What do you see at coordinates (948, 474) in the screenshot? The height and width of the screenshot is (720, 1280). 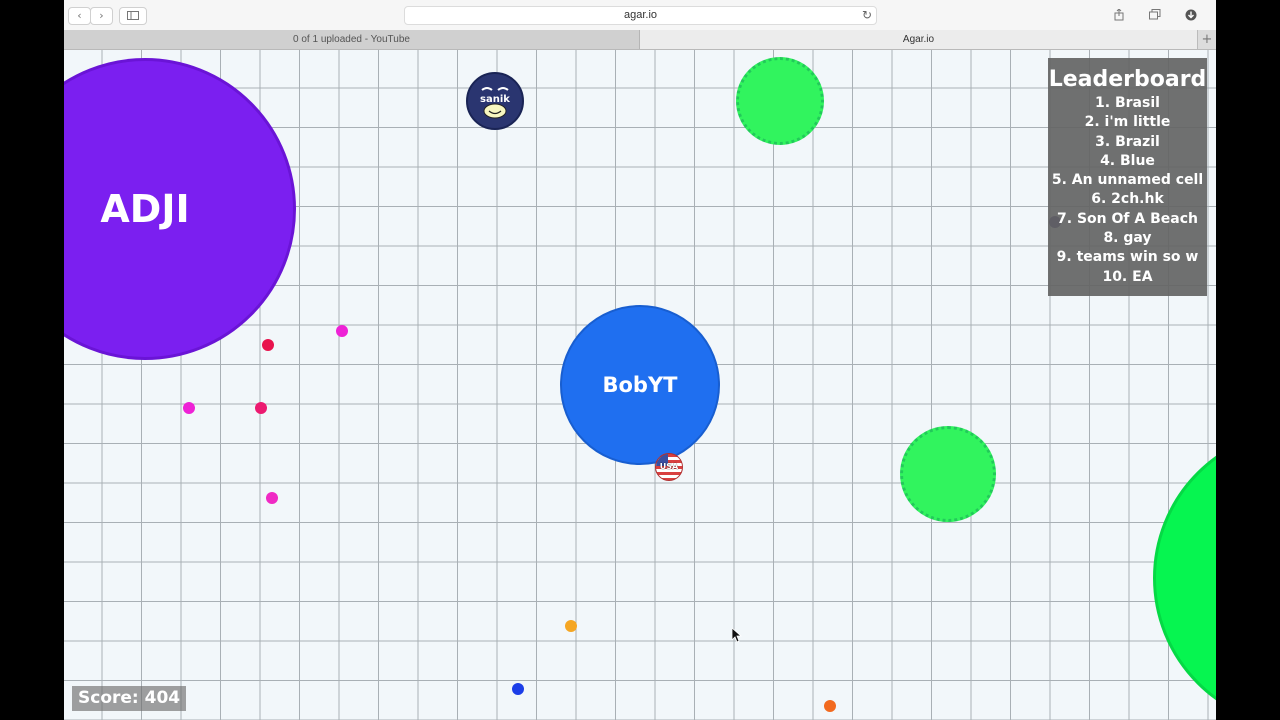 I see `virus-right` at bounding box center [948, 474].